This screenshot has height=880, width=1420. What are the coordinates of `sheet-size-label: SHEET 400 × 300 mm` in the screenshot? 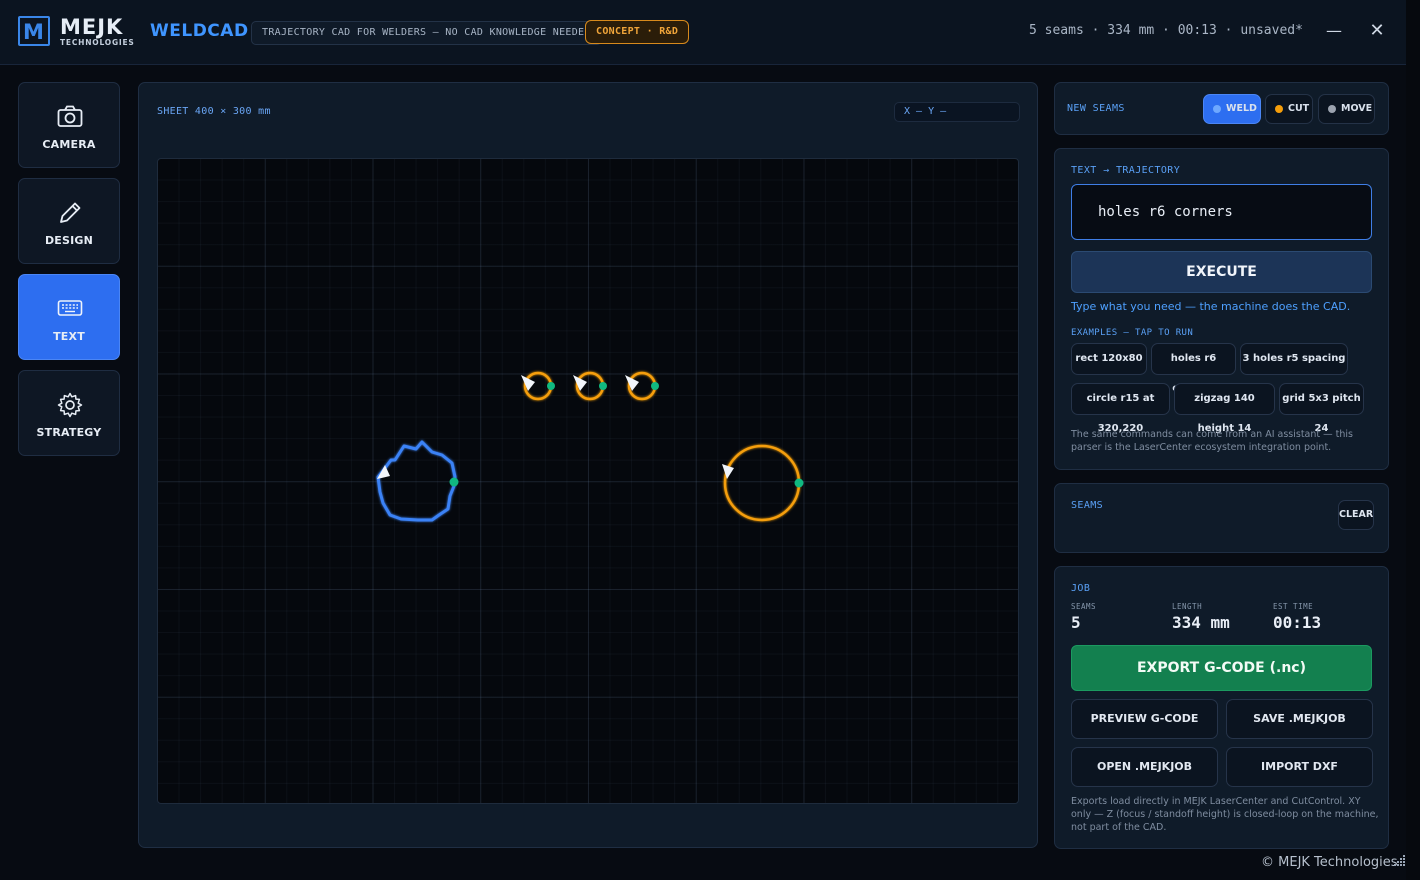 It's located at (214, 111).